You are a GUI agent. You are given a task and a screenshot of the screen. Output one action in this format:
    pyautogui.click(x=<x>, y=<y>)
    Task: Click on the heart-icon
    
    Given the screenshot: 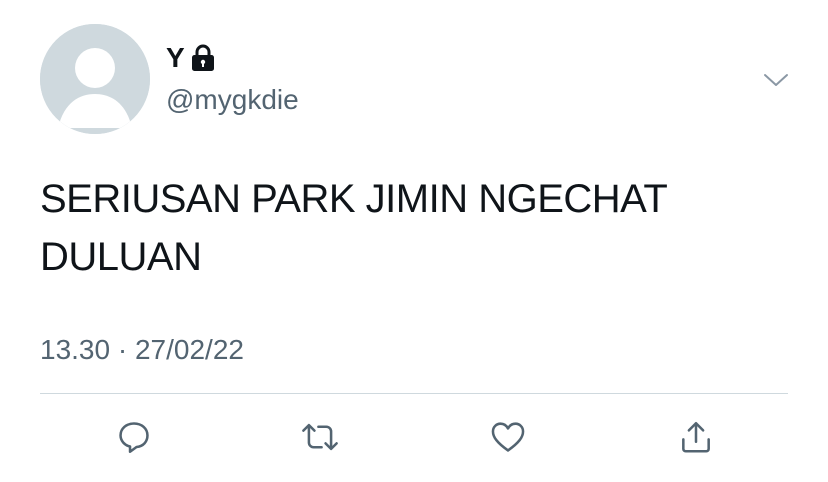 What is the action you would take?
    pyautogui.click(x=508, y=437)
    